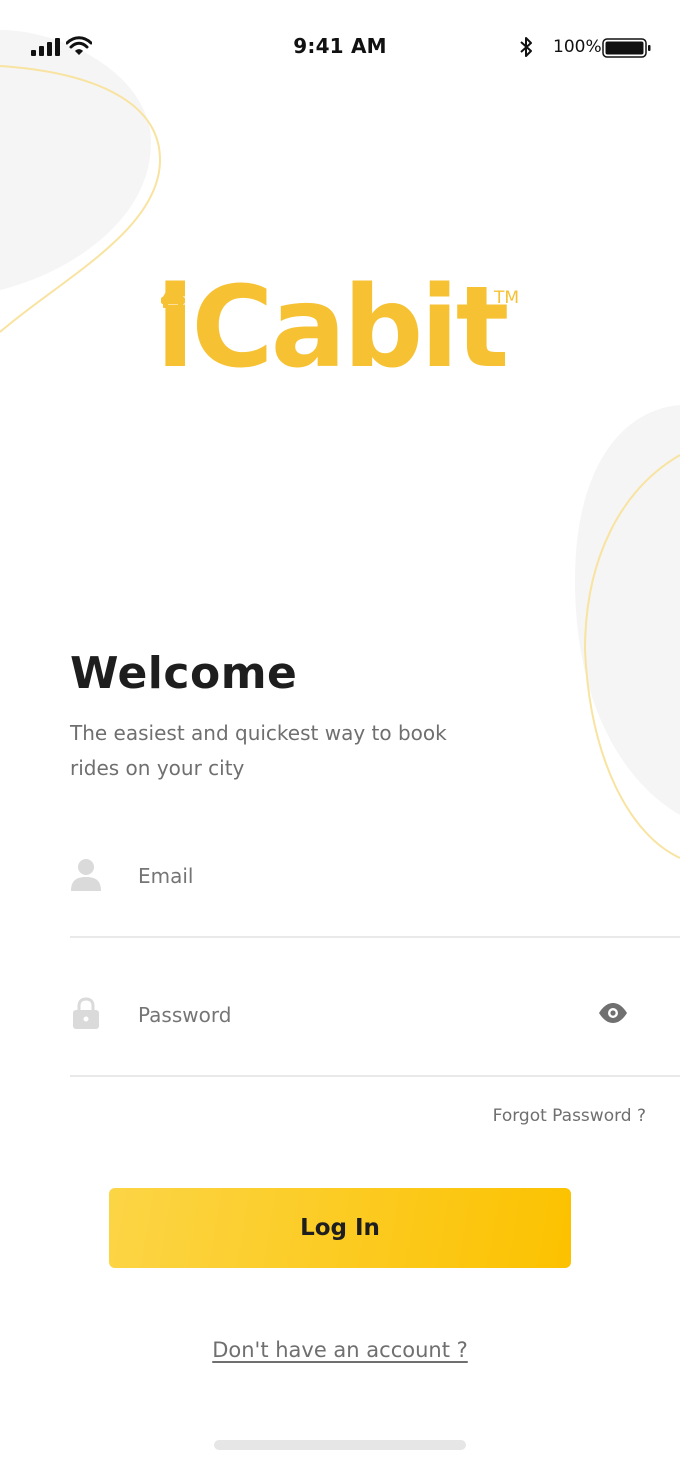  Describe the element at coordinates (340, 1228) in the screenshot. I see `login-button: Log In` at that location.